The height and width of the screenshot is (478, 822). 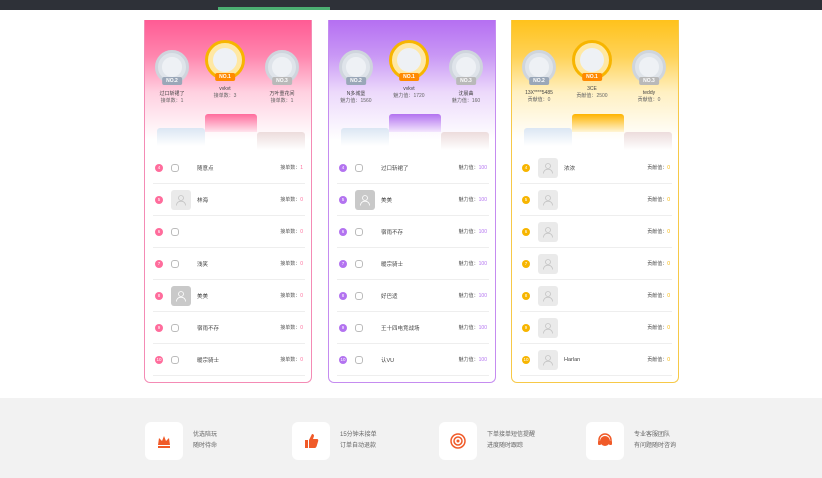 I want to click on top-rank-user: NO.3 沈晨曲 魅力值：160, so click(x=466, y=77).